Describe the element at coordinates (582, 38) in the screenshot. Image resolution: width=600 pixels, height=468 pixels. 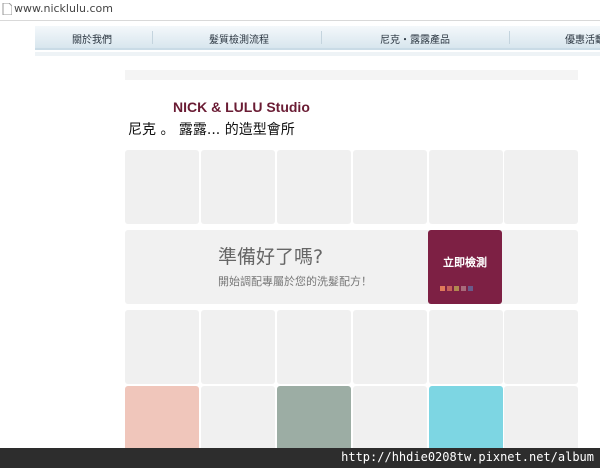
I see `nav-item-promotions: 優惠活動` at that location.